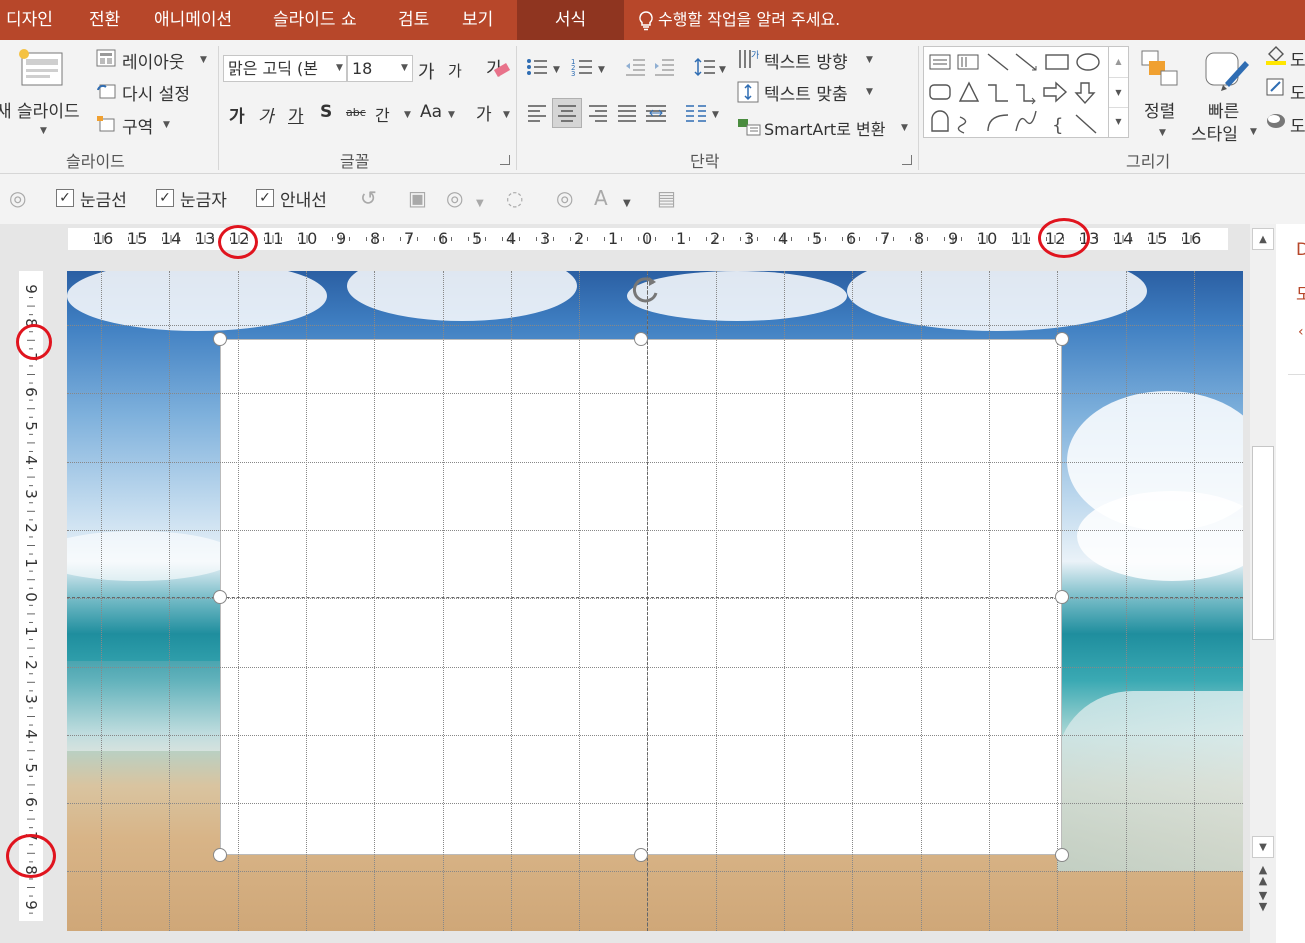  I want to click on scroll-down-icon: ▼, so click(1263, 847).